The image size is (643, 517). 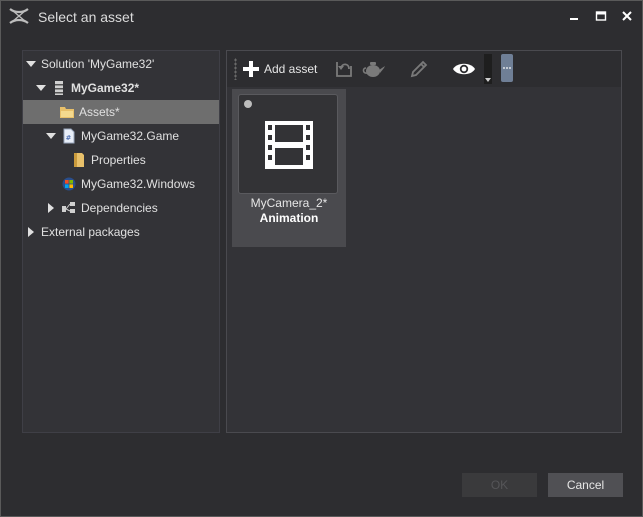 I want to click on tree-item-game-project: # MyGame32.Game, so click(x=121, y=136).